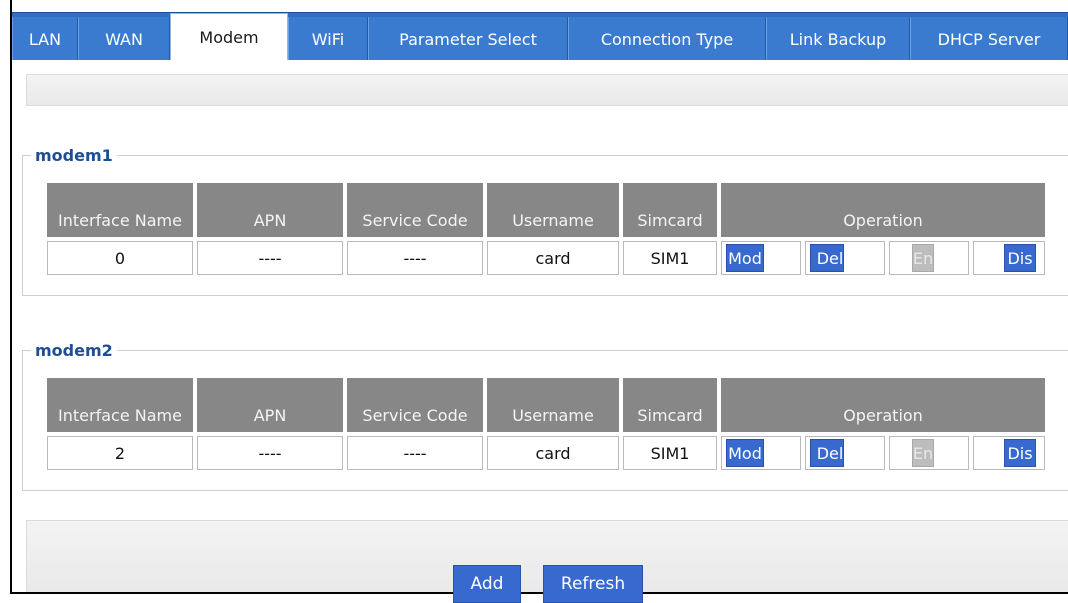  What do you see at coordinates (120, 258) in the screenshot?
I see `cell-interface-name: 0` at bounding box center [120, 258].